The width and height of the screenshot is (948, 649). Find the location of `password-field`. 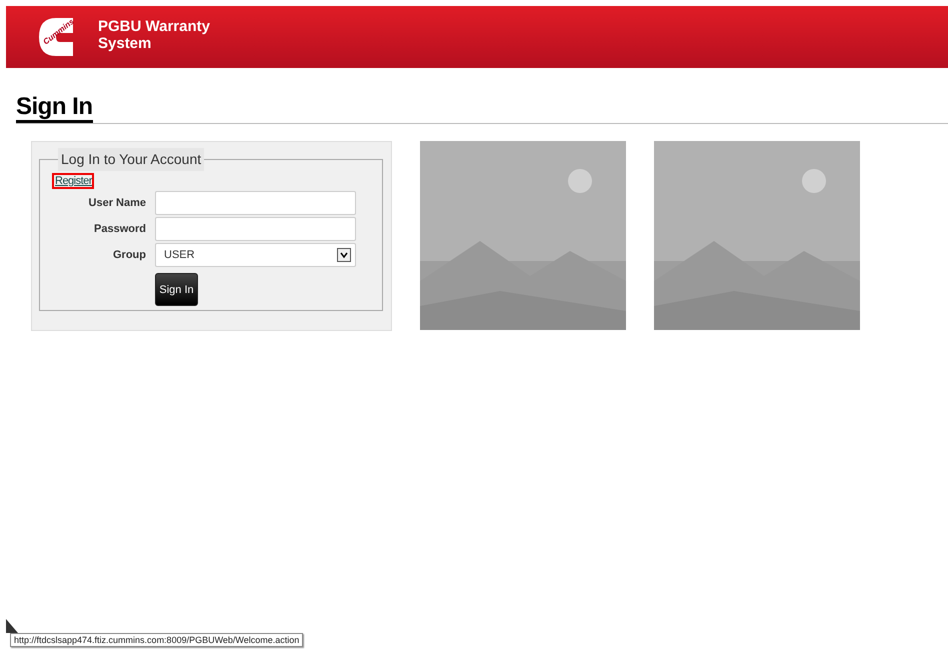

password-field is located at coordinates (255, 229).